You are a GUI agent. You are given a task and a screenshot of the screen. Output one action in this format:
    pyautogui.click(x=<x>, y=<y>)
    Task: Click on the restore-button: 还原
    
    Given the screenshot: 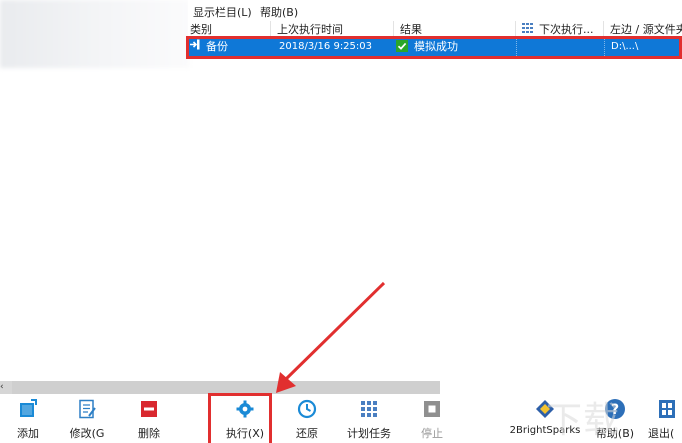 What is the action you would take?
    pyautogui.click(x=307, y=419)
    